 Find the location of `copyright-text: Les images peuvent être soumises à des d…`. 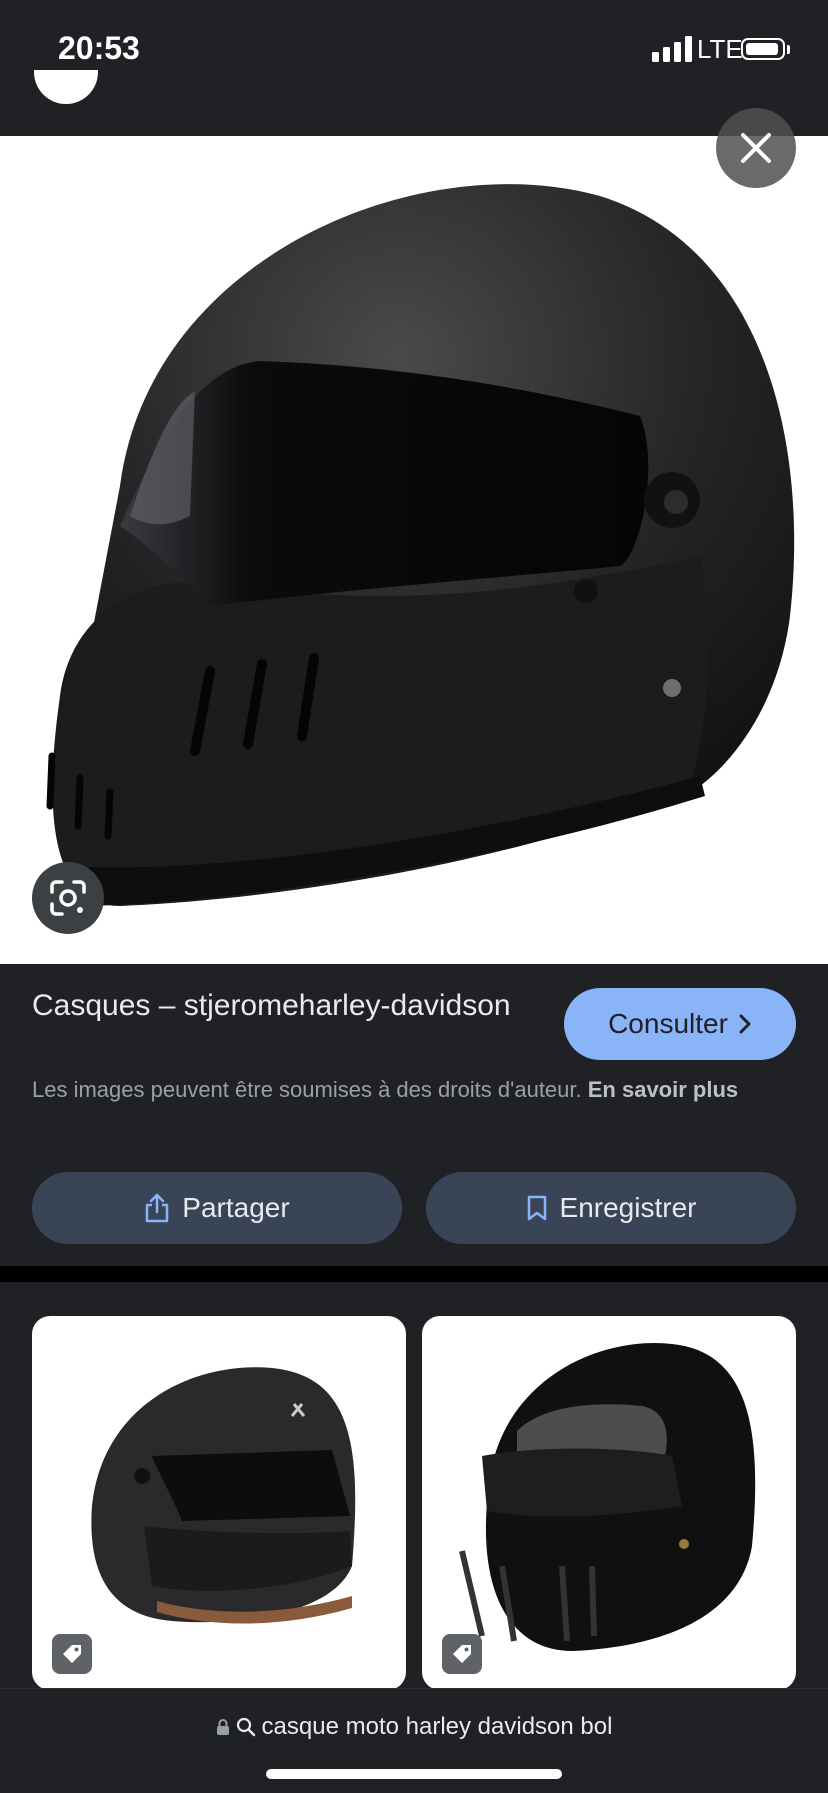

copyright-text: Les images peuvent être soumises à des d… is located at coordinates (307, 1089).